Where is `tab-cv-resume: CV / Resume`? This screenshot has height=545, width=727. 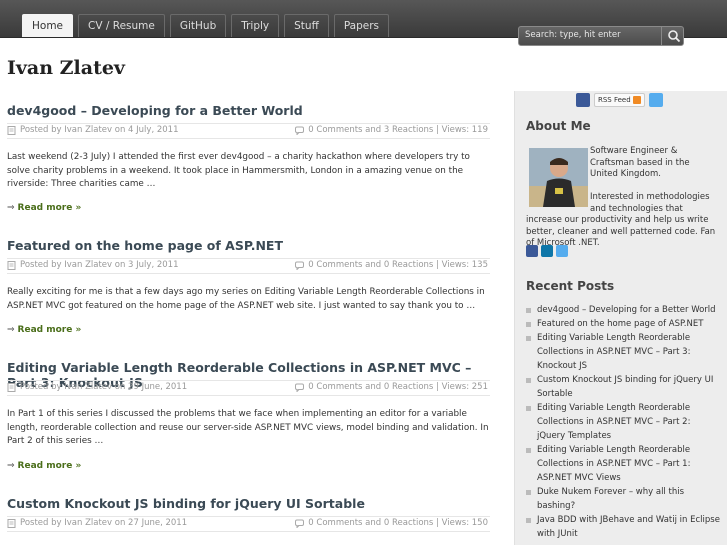 tab-cv-resume: CV / Resume is located at coordinates (121, 25).